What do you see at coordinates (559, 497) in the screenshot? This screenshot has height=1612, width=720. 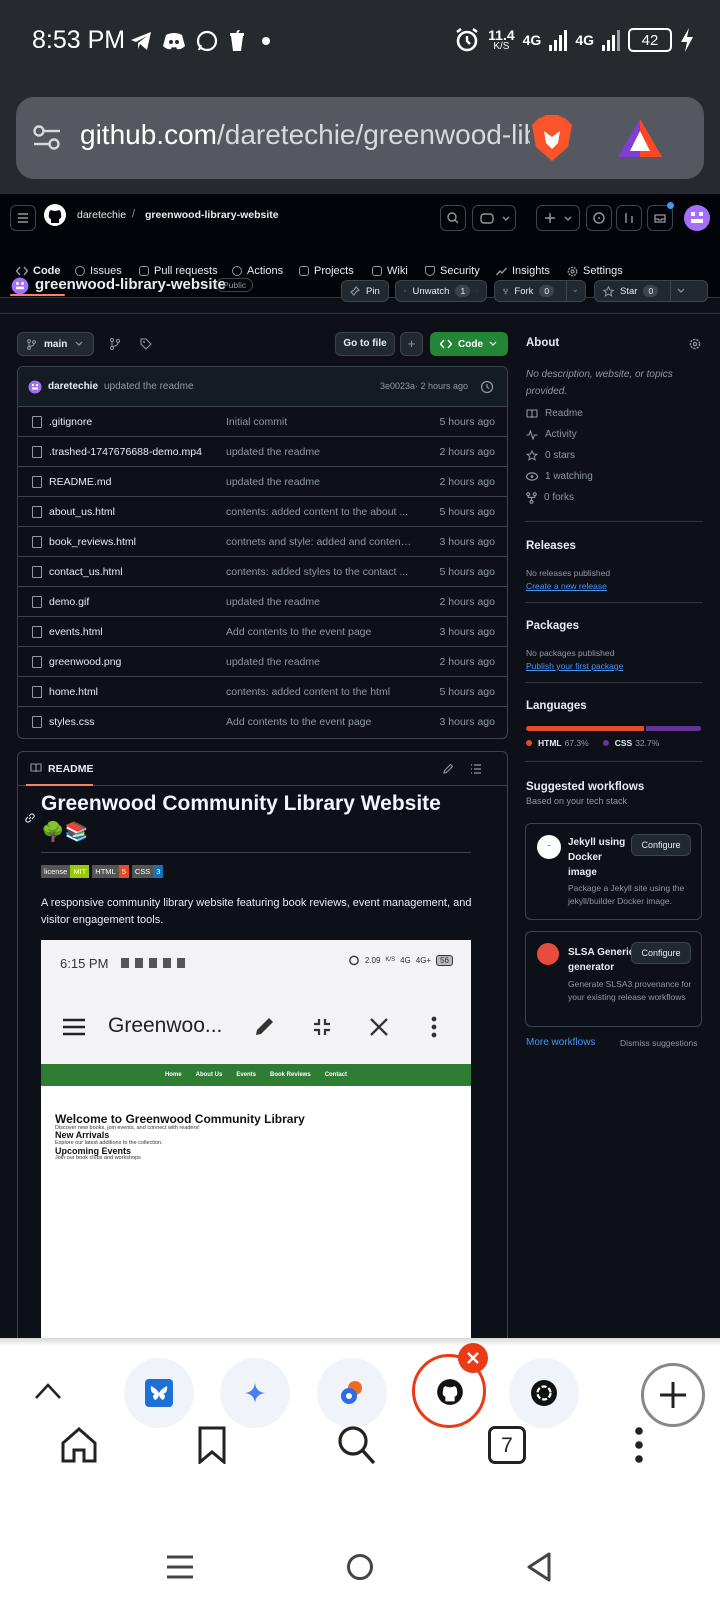 I see `forks-link: 0 forks` at bounding box center [559, 497].